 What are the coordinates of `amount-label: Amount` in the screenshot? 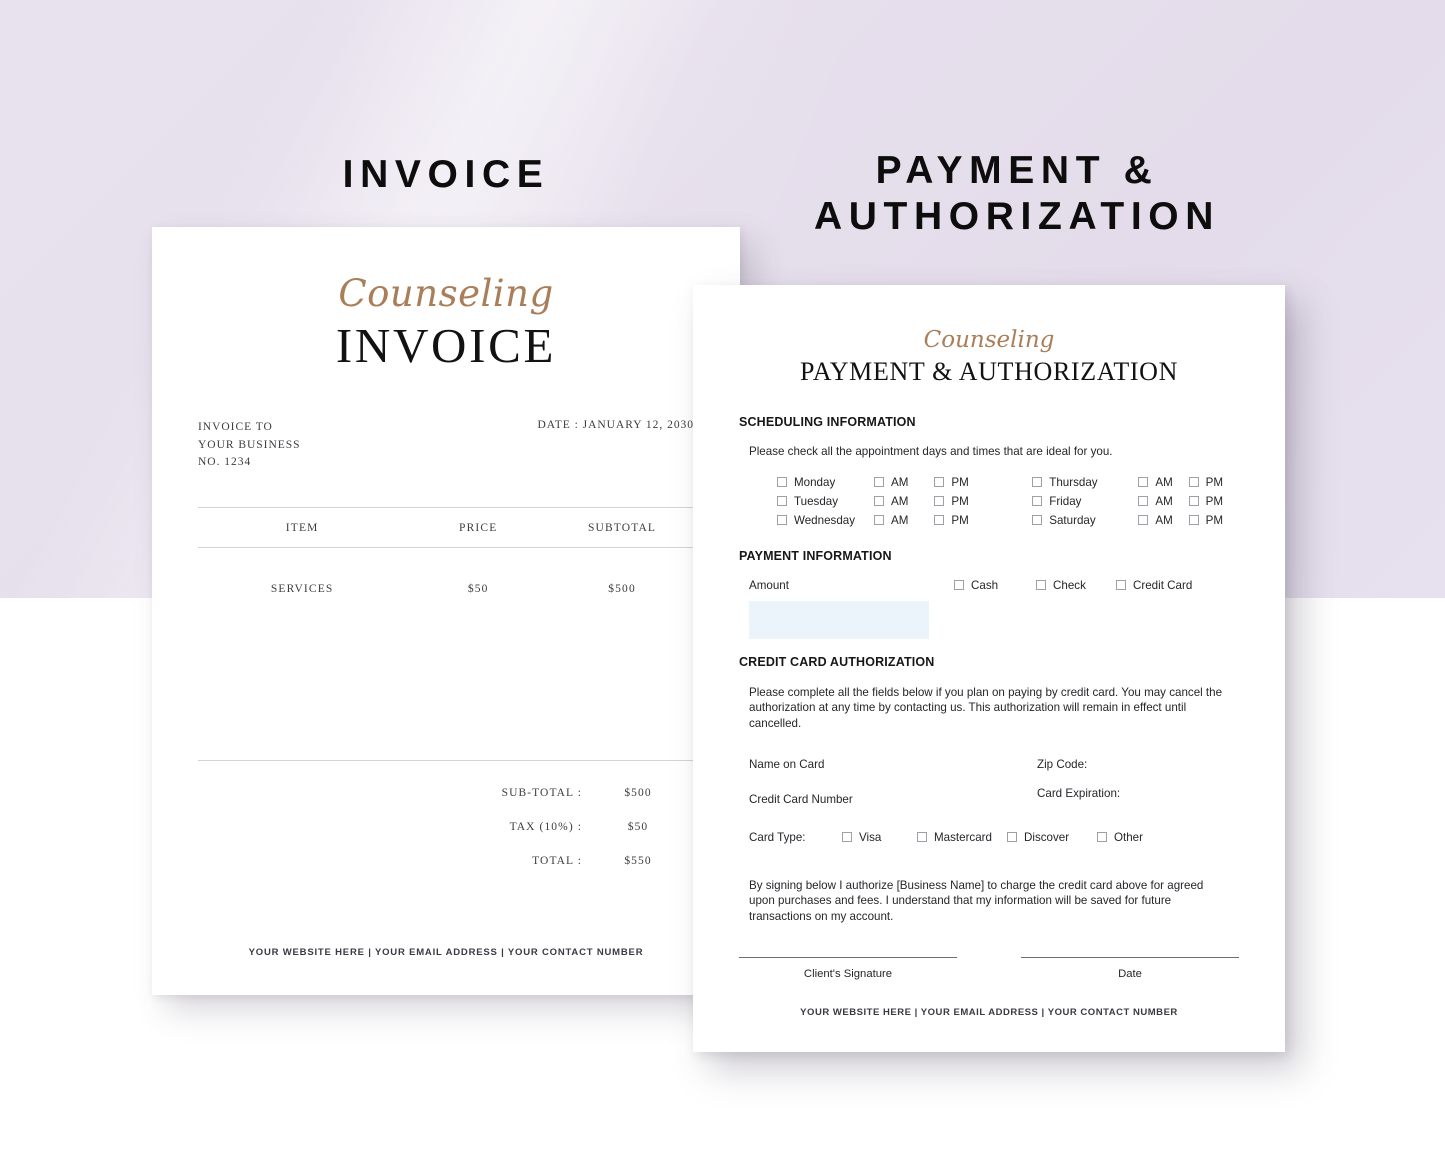 It's located at (769, 585).